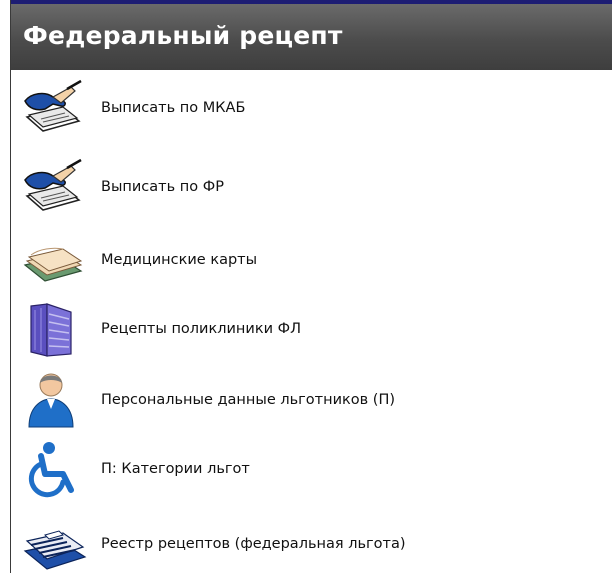  What do you see at coordinates (175, 469) in the screenshot?
I see `menu-item-label: П: Категории льгот` at bounding box center [175, 469].